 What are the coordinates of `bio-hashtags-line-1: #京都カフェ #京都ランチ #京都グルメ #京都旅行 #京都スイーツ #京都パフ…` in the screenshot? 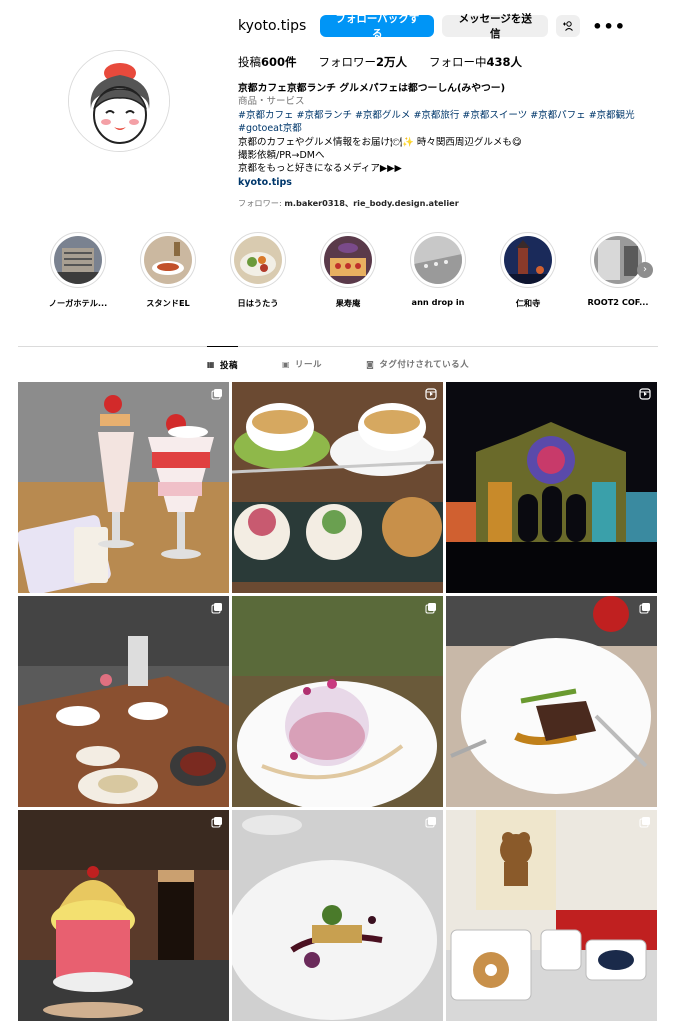 It's located at (448, 115).